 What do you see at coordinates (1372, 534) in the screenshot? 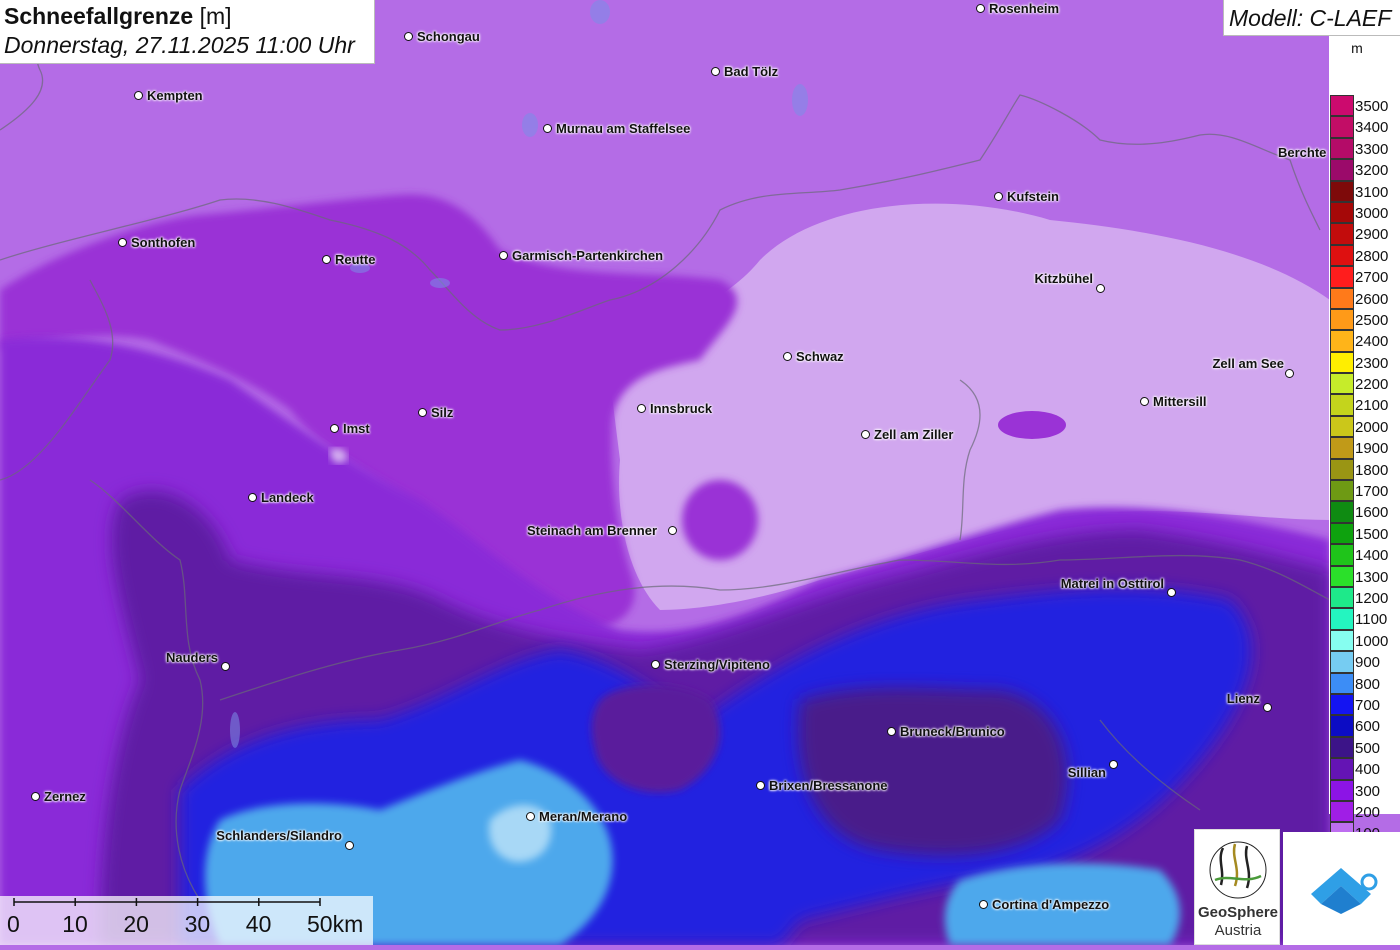
I see `legend-label: 1500` at bounding box center [1372, 534].